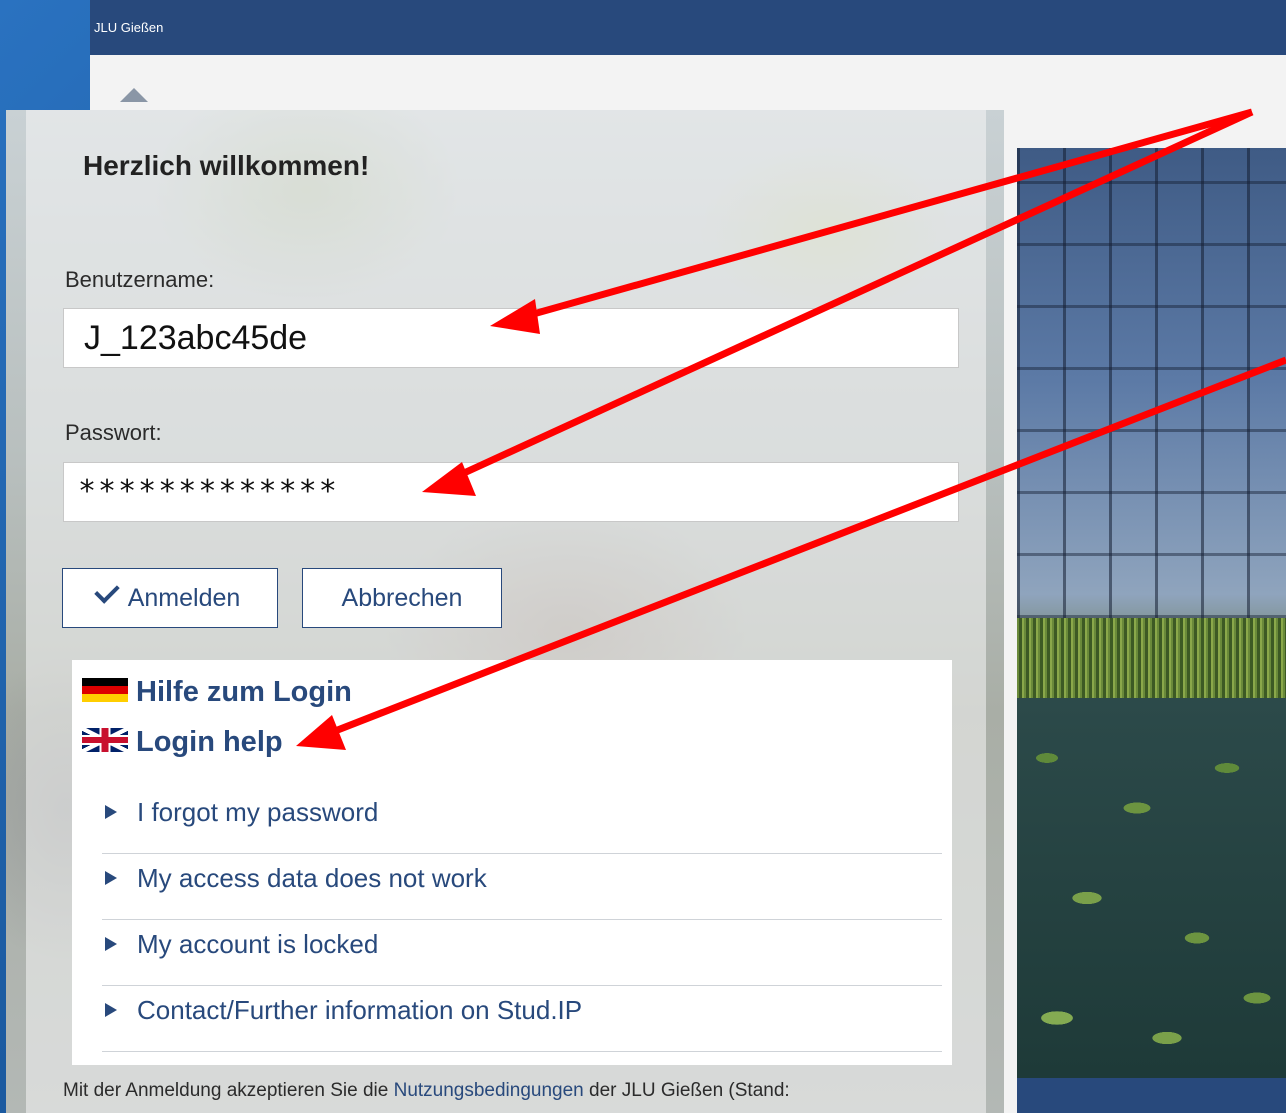 This screenshot has height=1113, width=1286. Describe the element at coordinates (511, 338) in the screenshot. I see `username-input: J_123abc45de` at that location.